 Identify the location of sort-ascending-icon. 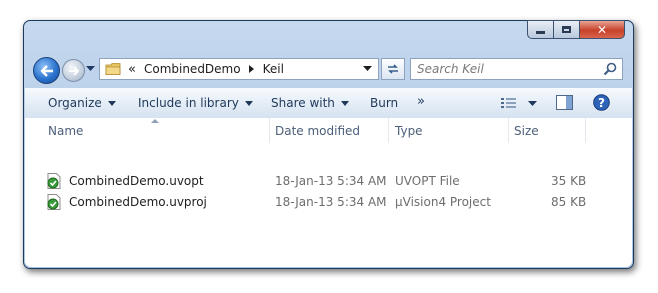
(155, 121).